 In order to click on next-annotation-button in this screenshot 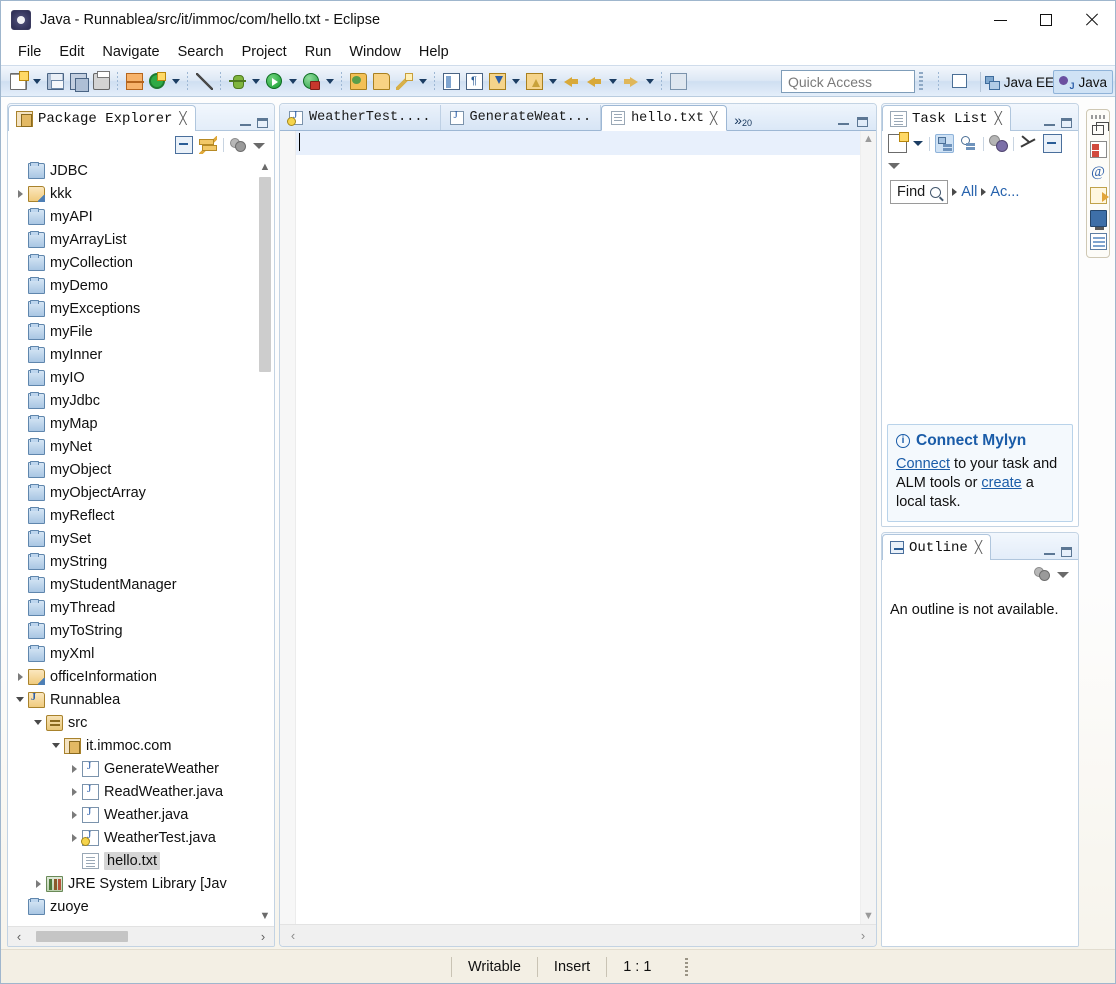, I will do `click(497, 81)`.